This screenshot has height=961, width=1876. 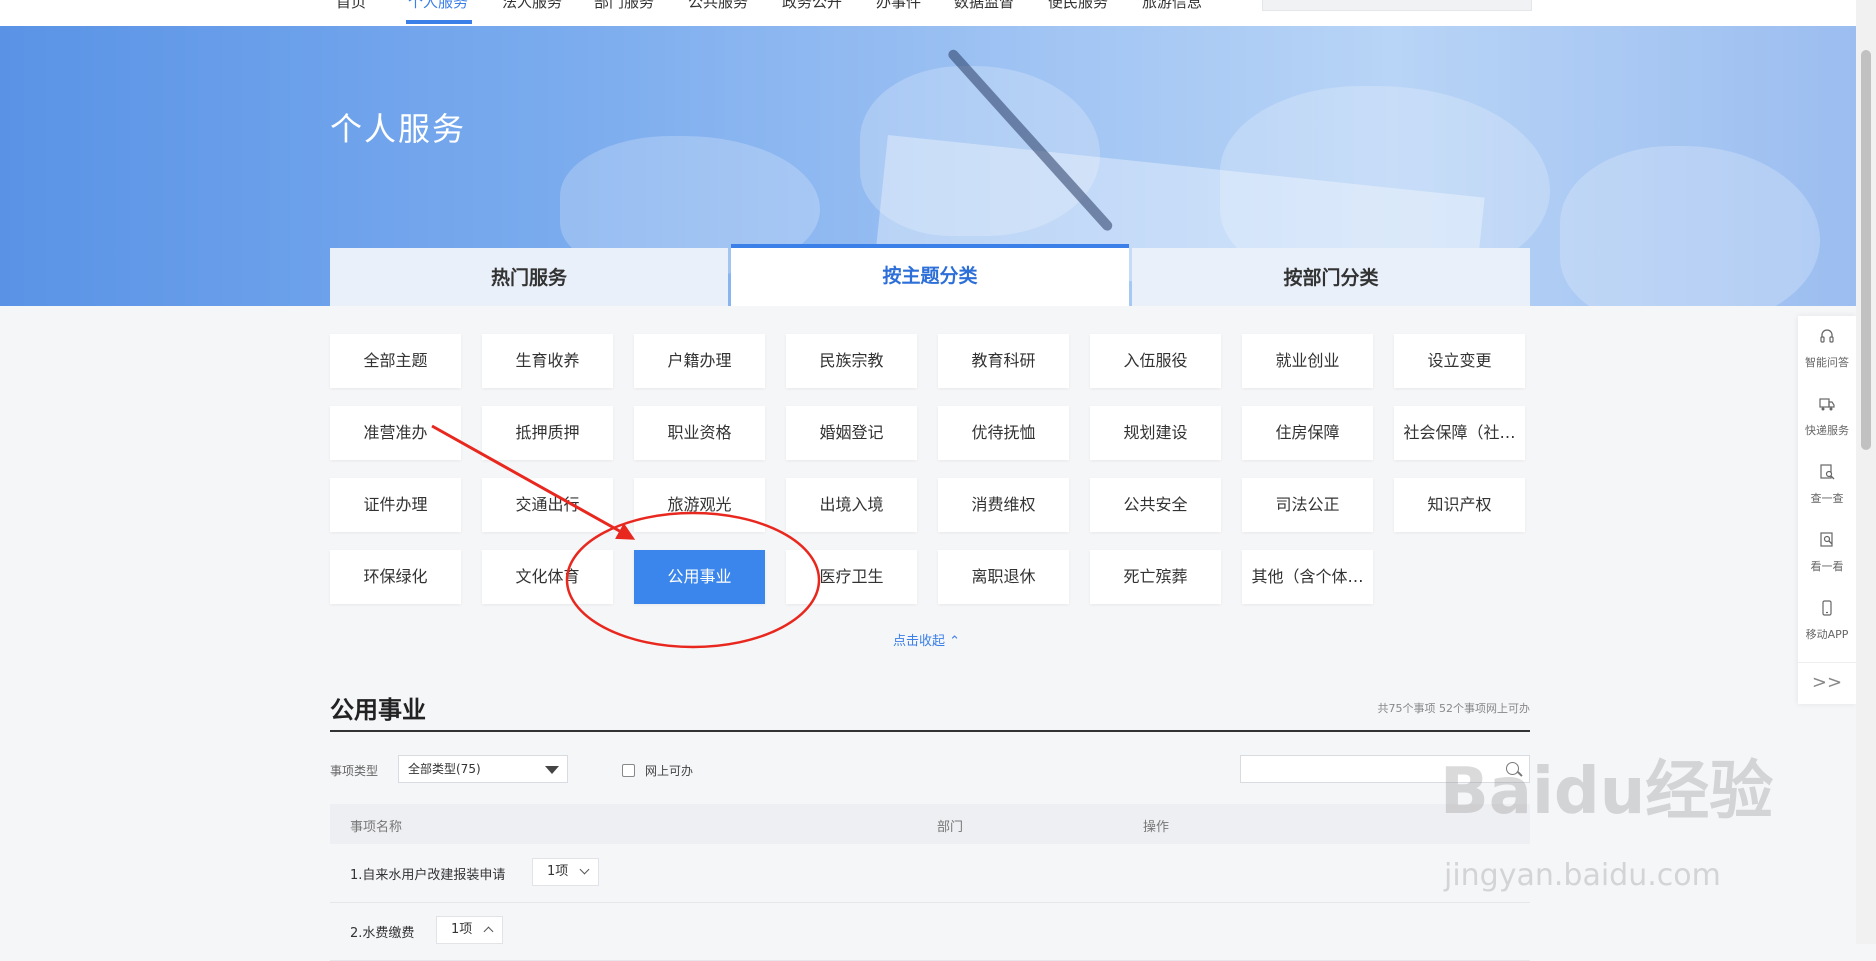 I want to click on theme-button: 文化体育, so click(x=547, y=577).